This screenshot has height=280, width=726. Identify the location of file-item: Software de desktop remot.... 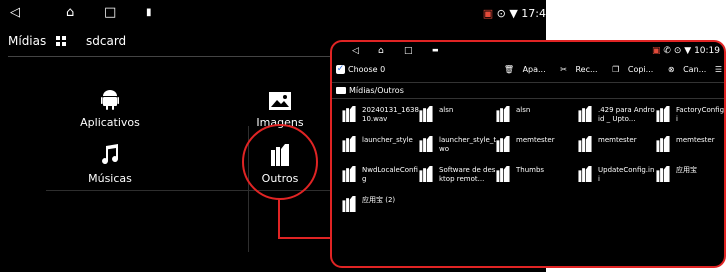
(458, 177).